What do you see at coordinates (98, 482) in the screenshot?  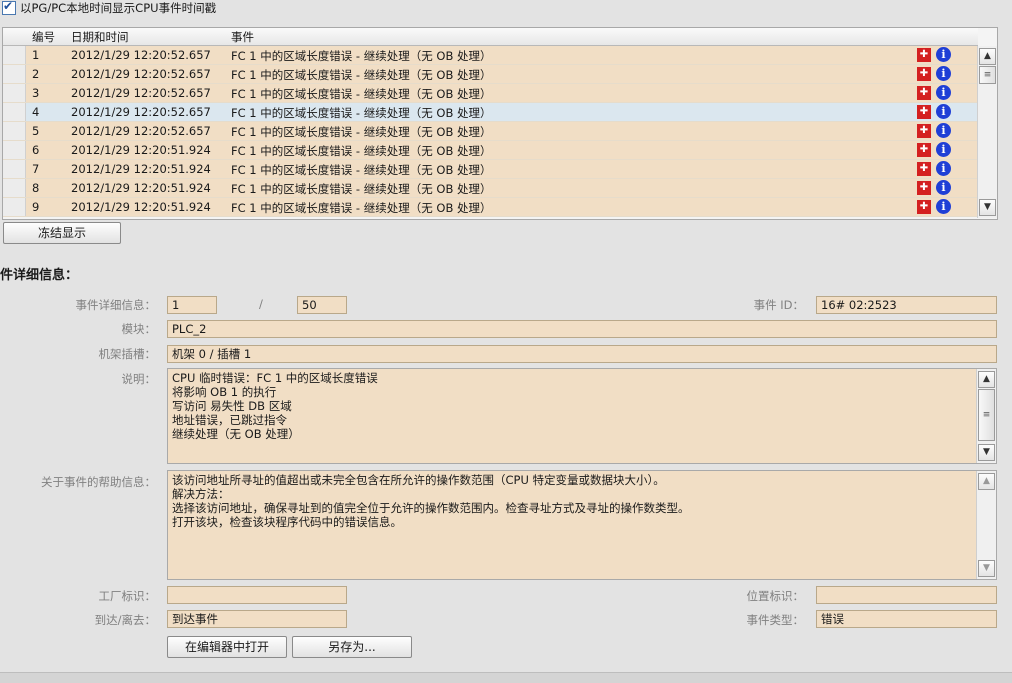 I see `help-label: 关于事件的帮助信息：` at bounding box center [98, 482].